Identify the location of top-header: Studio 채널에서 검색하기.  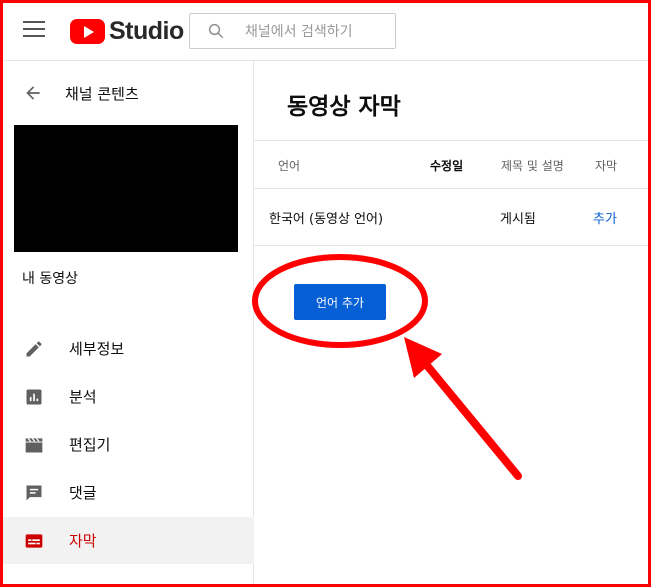
(325, 31).